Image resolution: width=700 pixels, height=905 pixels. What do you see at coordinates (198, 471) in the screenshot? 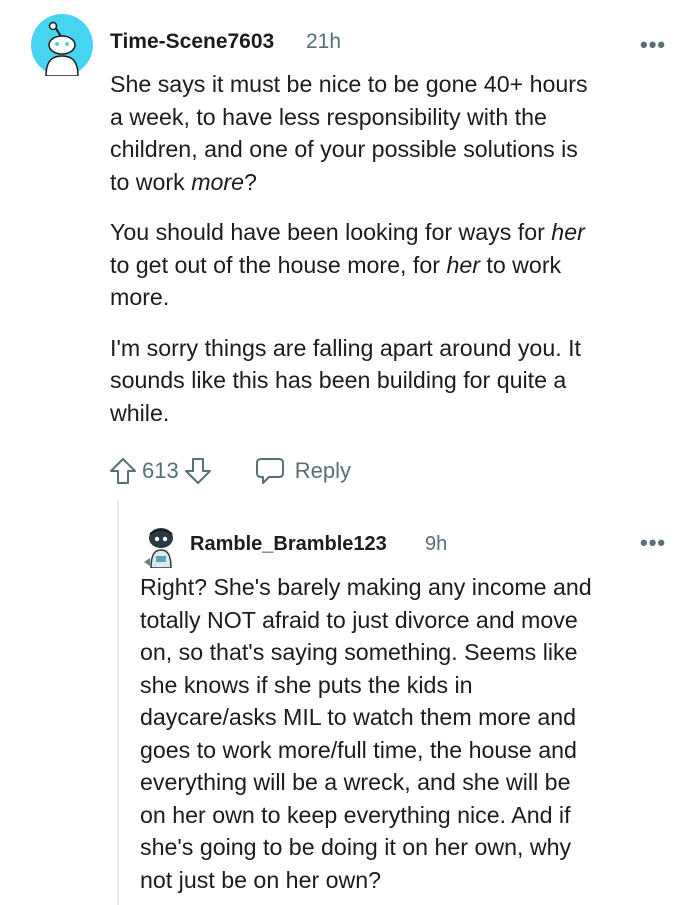
I see `downvote-icon` at bounding box center [198, 471].